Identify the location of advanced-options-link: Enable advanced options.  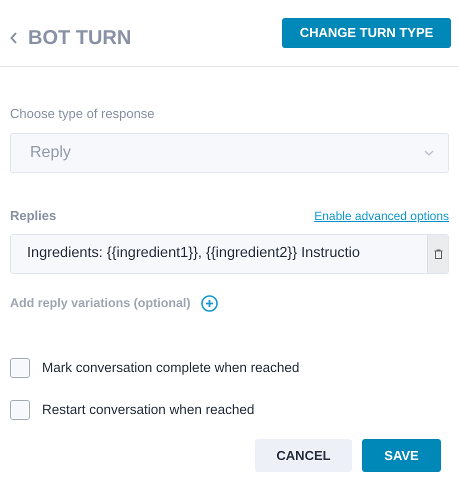
(381, 216).